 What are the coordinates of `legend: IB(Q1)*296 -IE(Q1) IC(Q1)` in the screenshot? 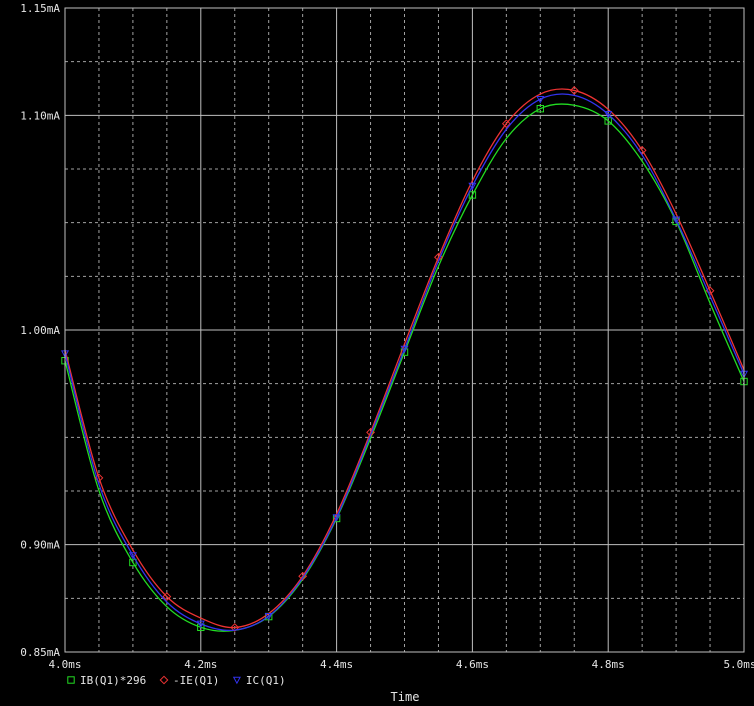 It's located at (176, 680).